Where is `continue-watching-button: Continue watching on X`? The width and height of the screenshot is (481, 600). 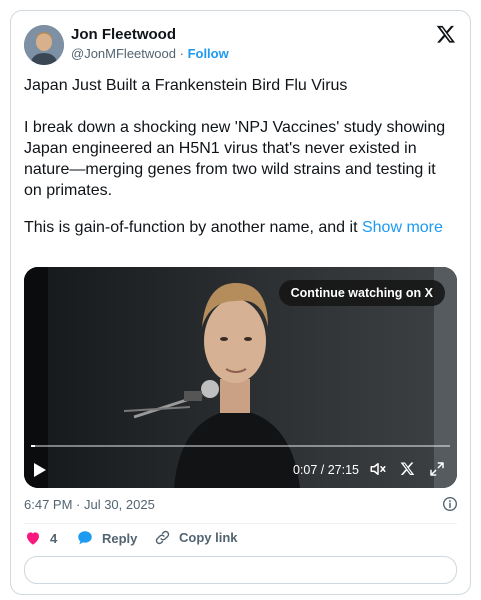 continue-watching-button: Continue watching on X is located at coordinates (361, 293).